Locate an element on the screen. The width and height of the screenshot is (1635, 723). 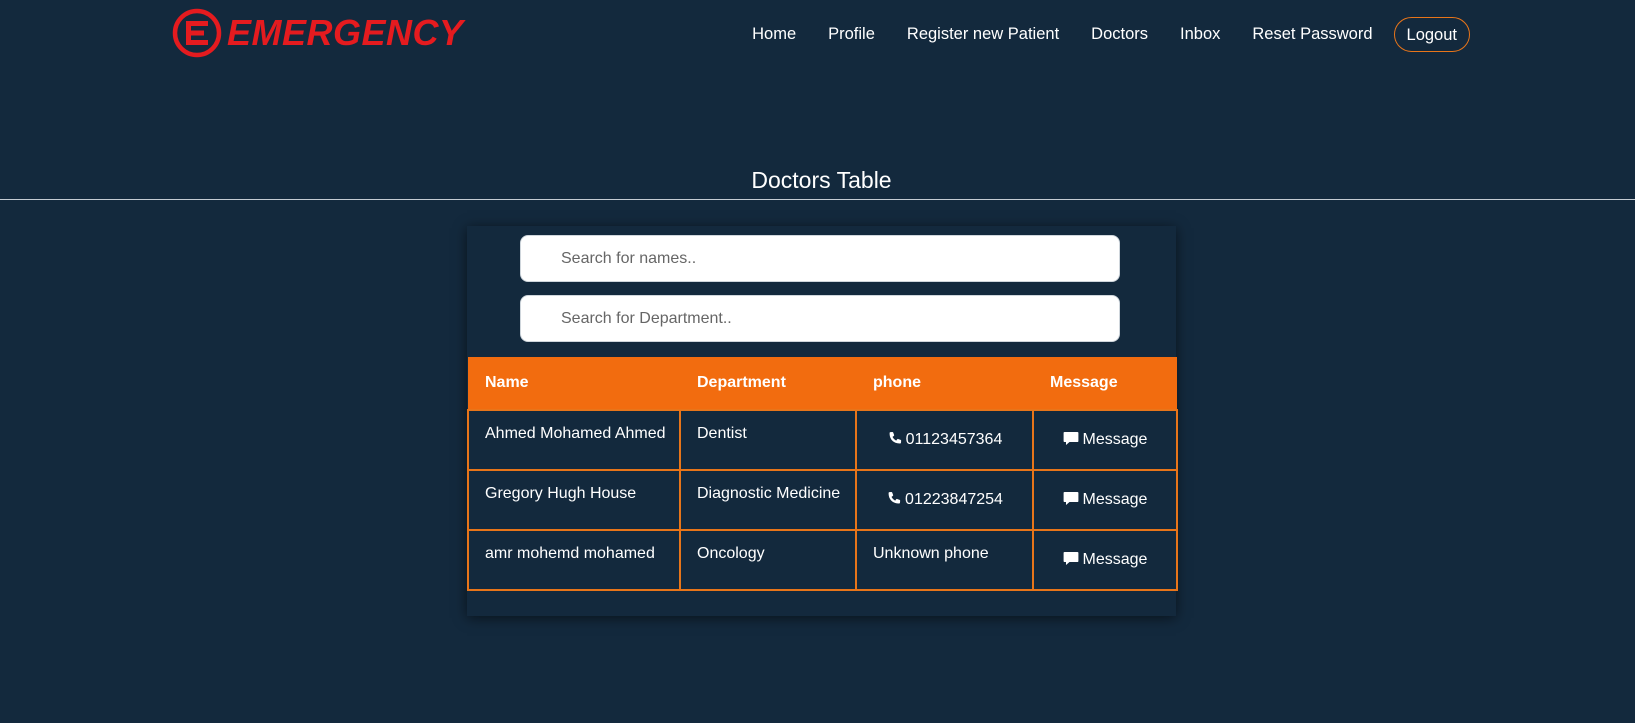
title-divider is located at coordinates (817, 199).